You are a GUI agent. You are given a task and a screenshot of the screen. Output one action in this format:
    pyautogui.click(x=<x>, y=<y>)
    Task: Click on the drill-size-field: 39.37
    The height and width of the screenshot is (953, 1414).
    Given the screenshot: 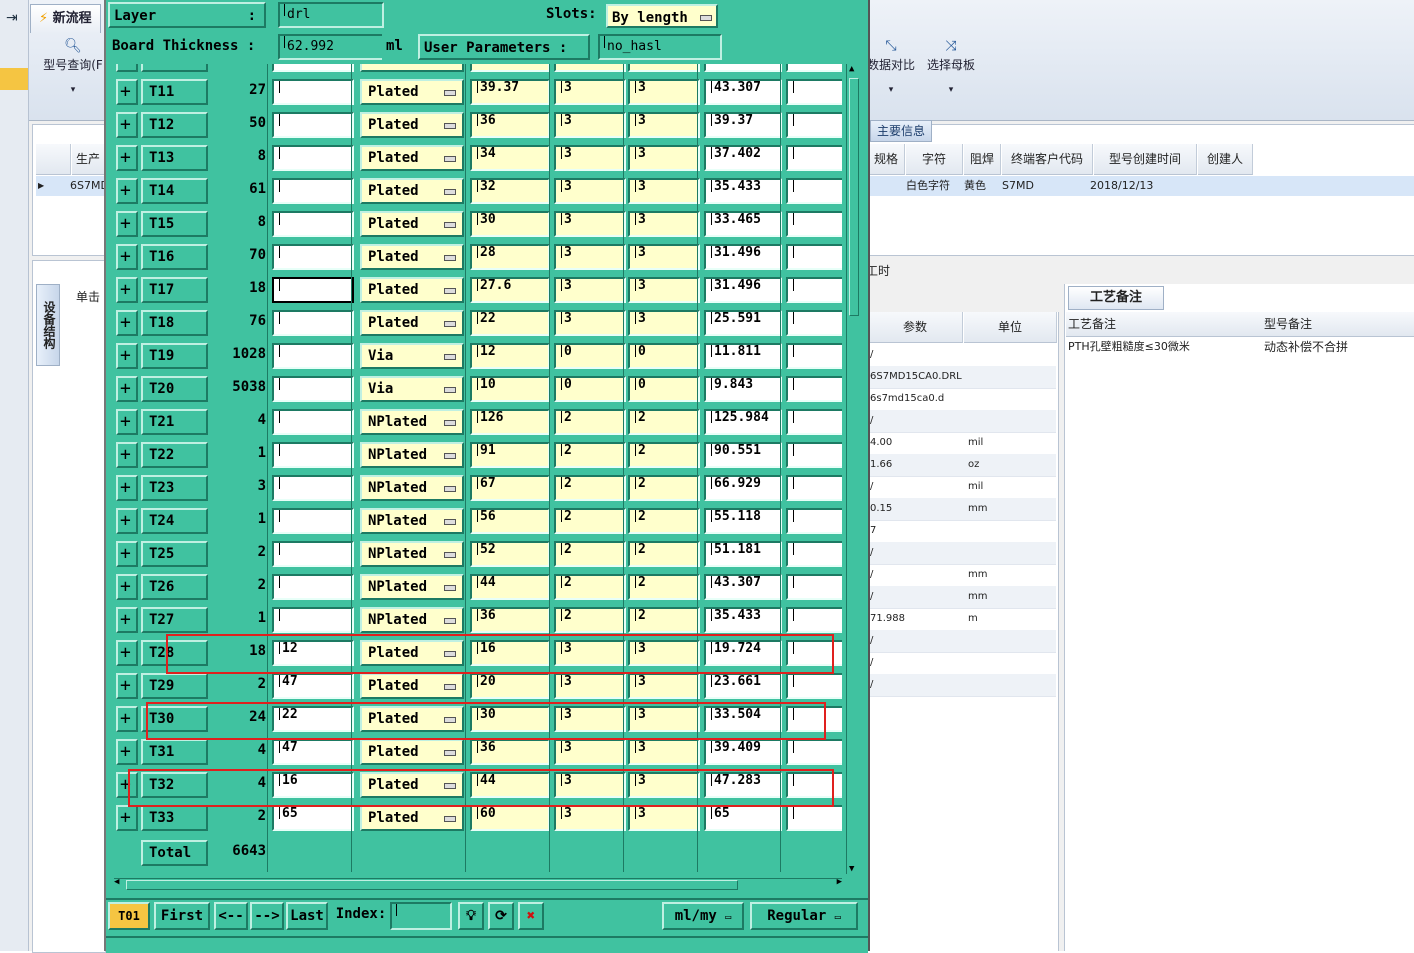 What is the action you would take?
    pyautogui.click(x=510, y=92)
    